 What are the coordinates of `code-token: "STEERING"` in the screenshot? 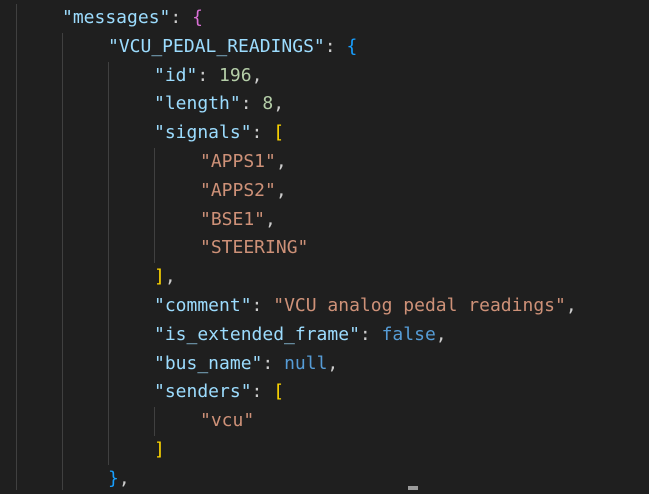 It's located at (254, 248).